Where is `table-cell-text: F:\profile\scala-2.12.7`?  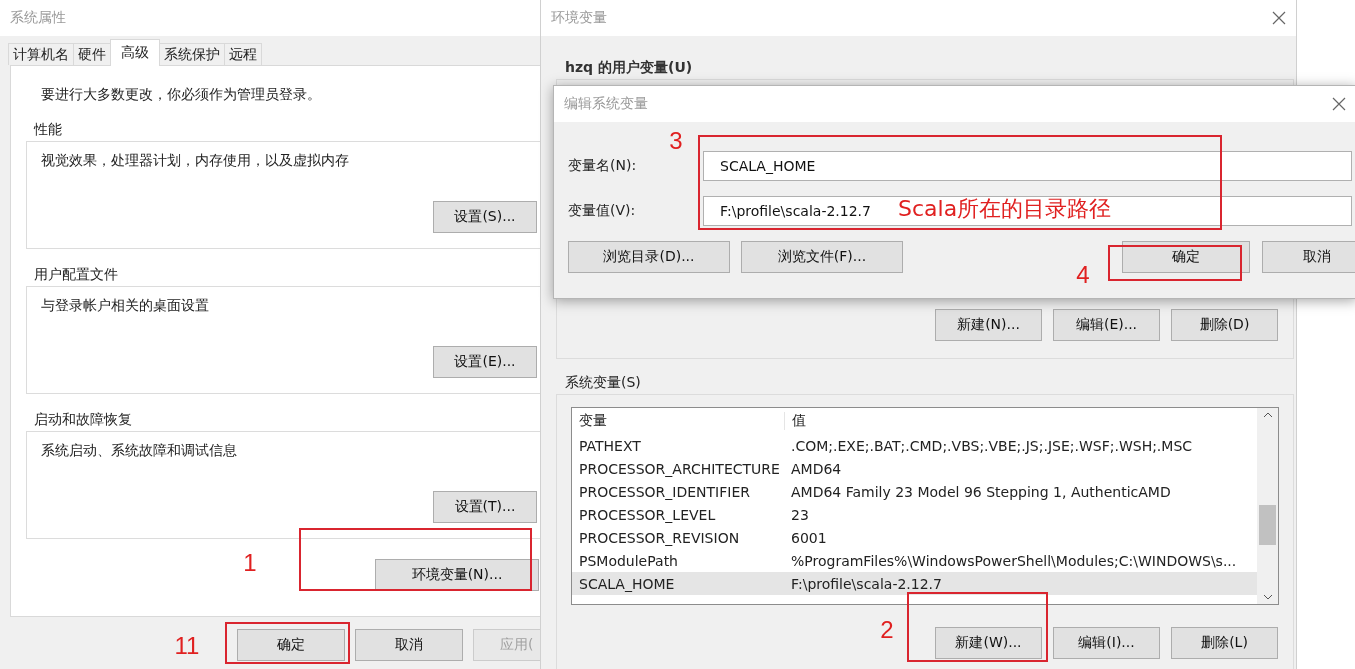
table-cell-text: F:\profile\scala-2.12.7 is located at coordinates (866, 583).